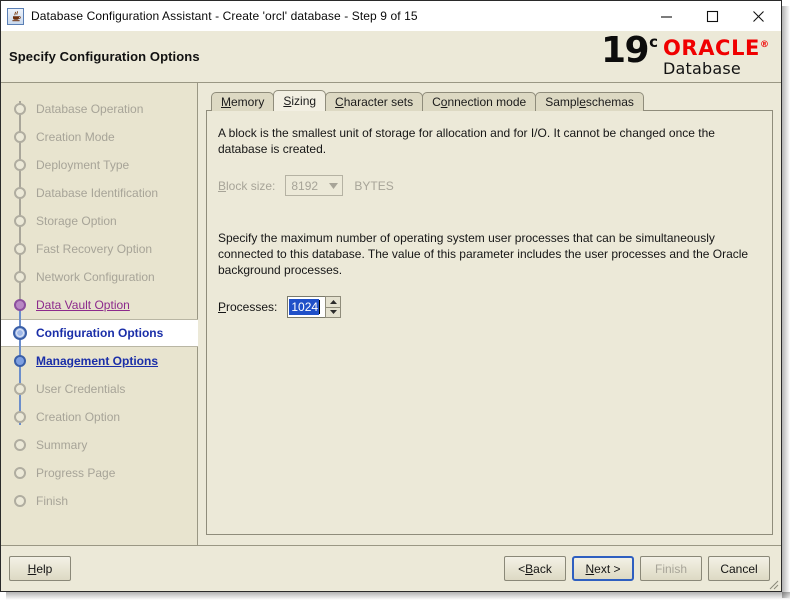  Describe the element at coordinates (99, 193) in the screenshot. I see `sidebar-step-database-identification: Database Identification` at that location.